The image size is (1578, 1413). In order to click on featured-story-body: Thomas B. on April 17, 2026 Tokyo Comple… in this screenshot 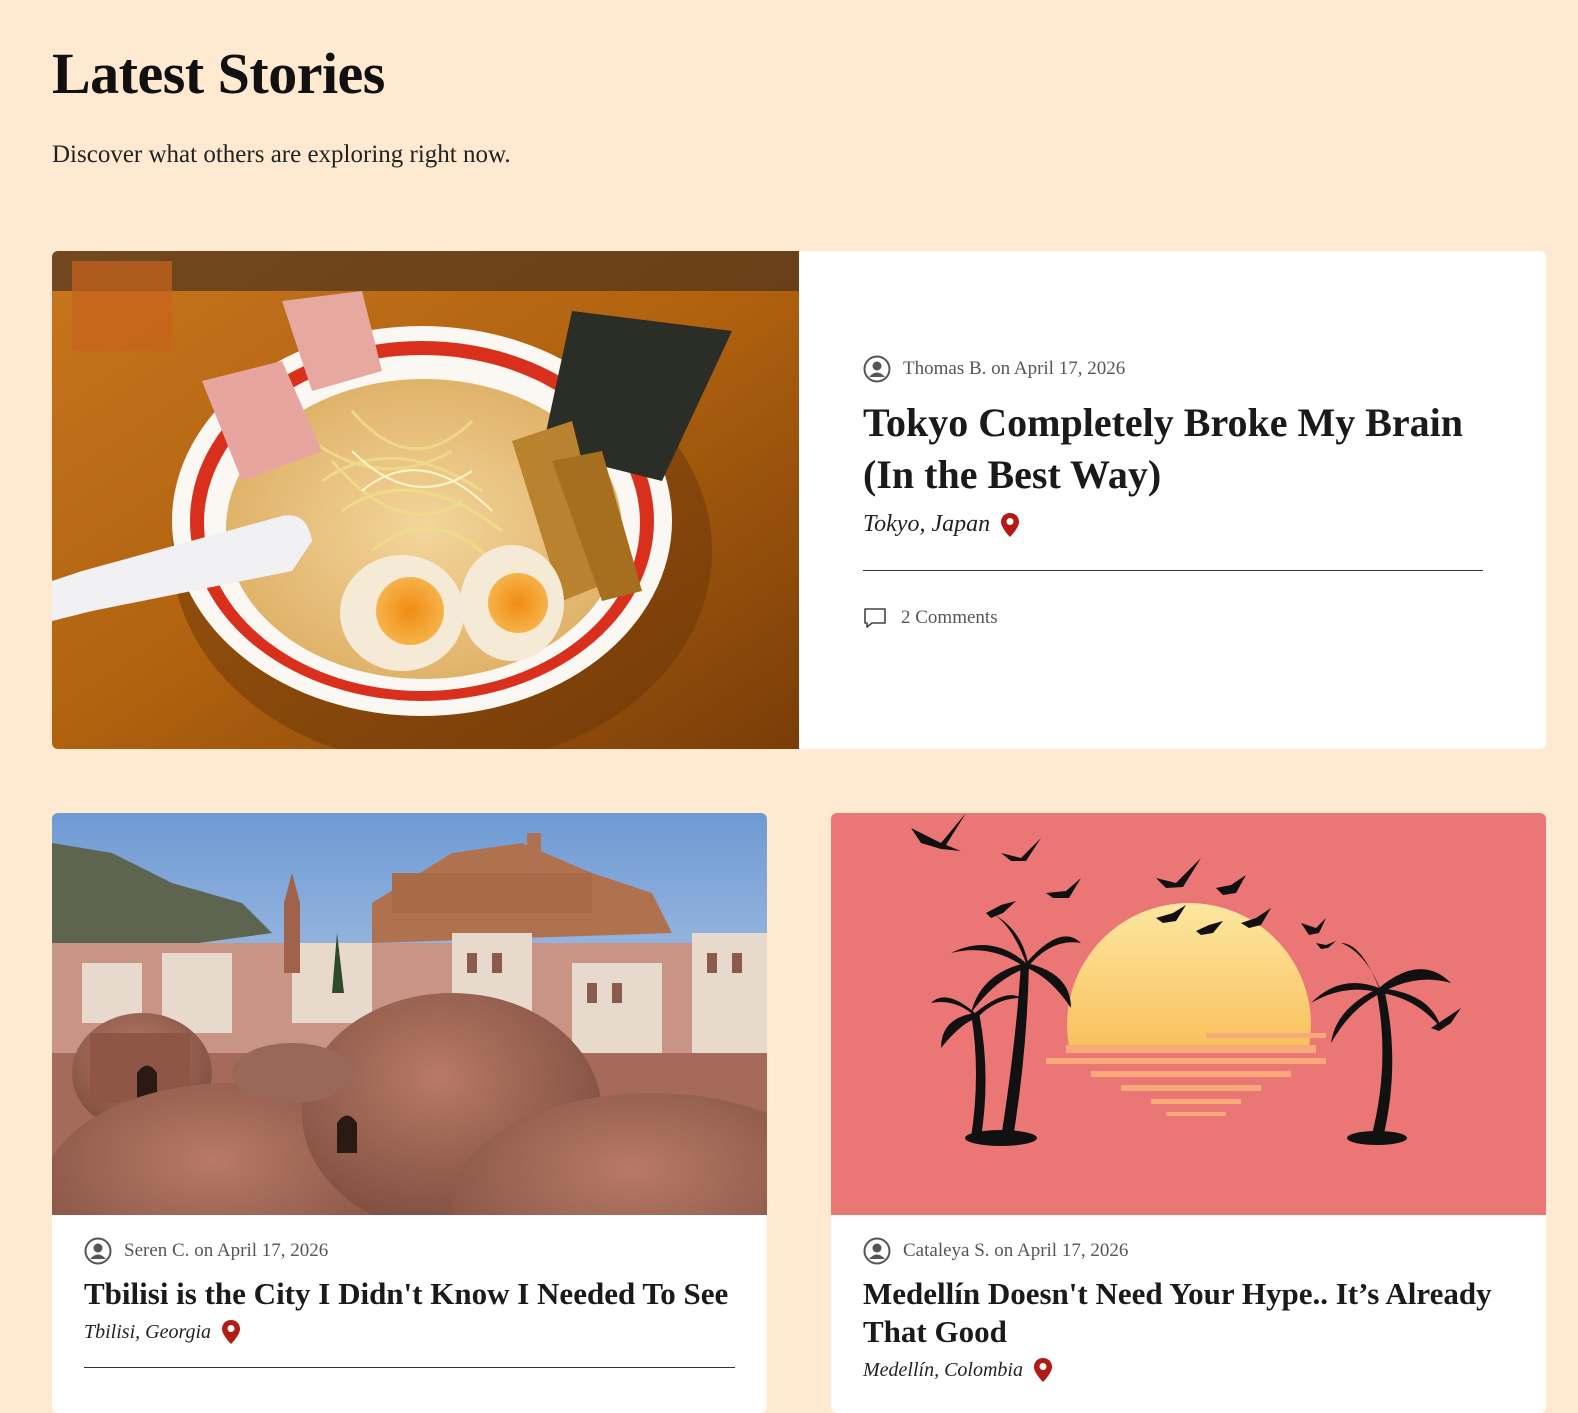, I will do `click(1173, 492)`.